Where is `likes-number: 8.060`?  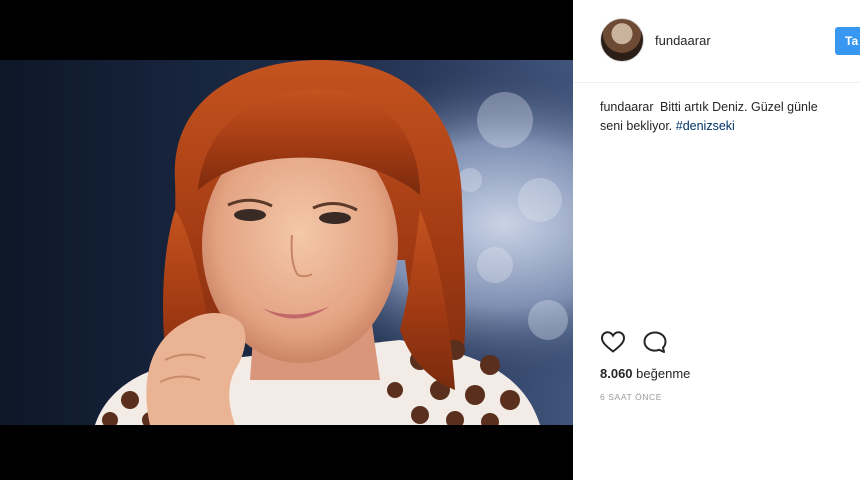 likes-number: 8.060 is located at coordinates (616, 373).